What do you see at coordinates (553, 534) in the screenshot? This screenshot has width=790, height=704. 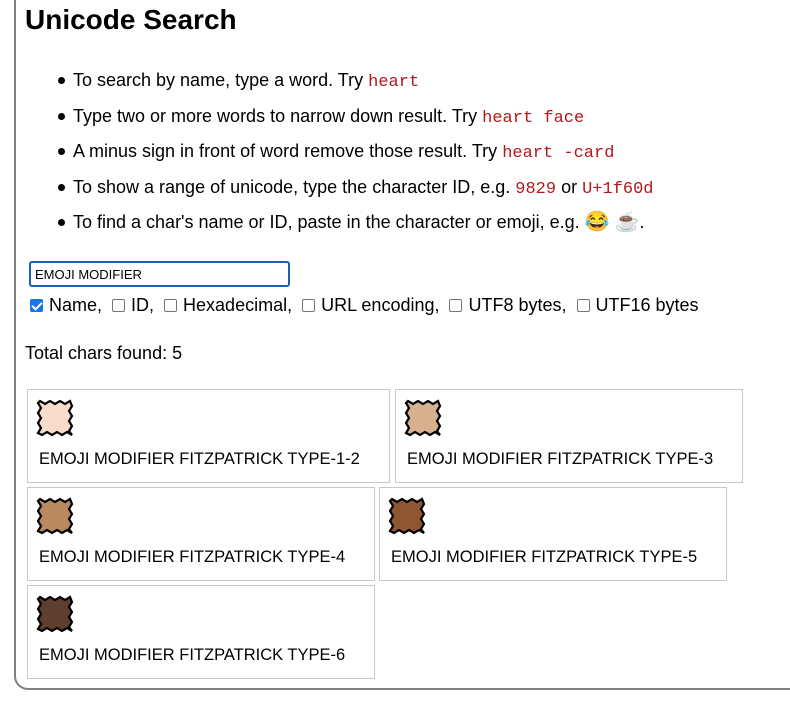 I see `result-card: EMOJI MODIFIER FITZPATRICK TYPE-5` at bounding box center [553, 534].